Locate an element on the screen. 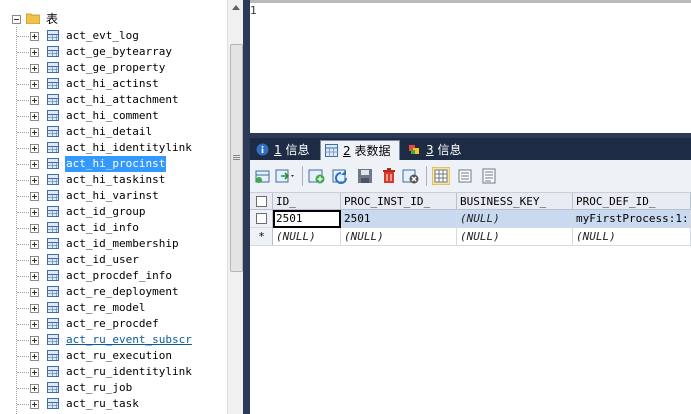 Image resolution: width=691 pixels, height=414 pixels. tree-item: act_re_procdef is located at coordinates (113, 324).